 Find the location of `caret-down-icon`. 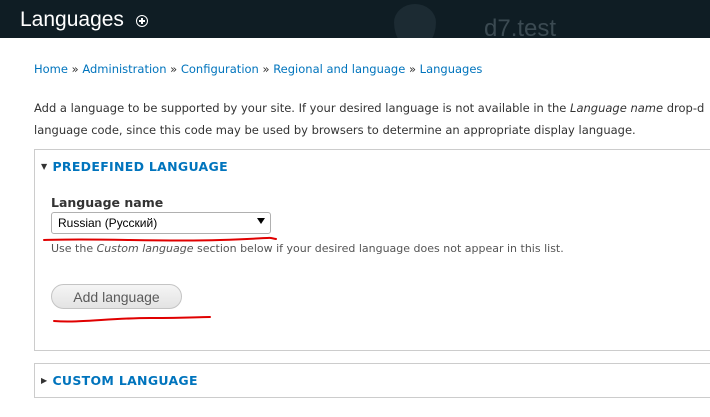

caret-down-icon is located at coordinates (261, 221).